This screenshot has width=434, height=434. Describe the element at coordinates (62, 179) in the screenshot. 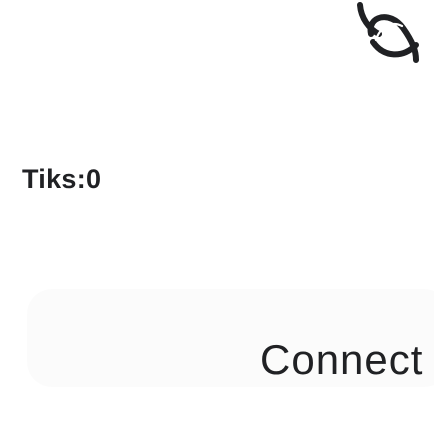

I see `ticks-counter-label: Tiks:0` at that location.